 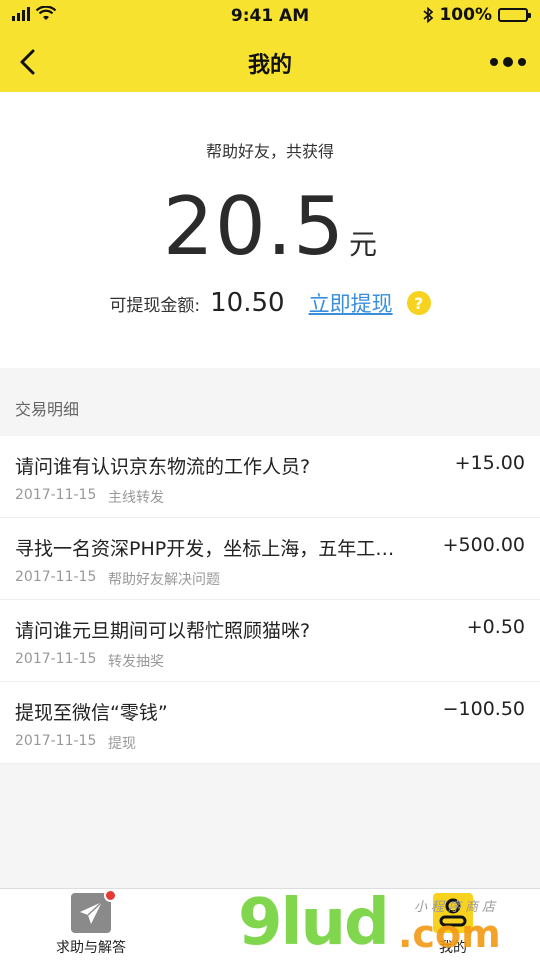 What do you see at coordinates (270, 924) in the screenshot?
I see `tab-bar: 求助与解答 我的` at bounding box center [270, 924].